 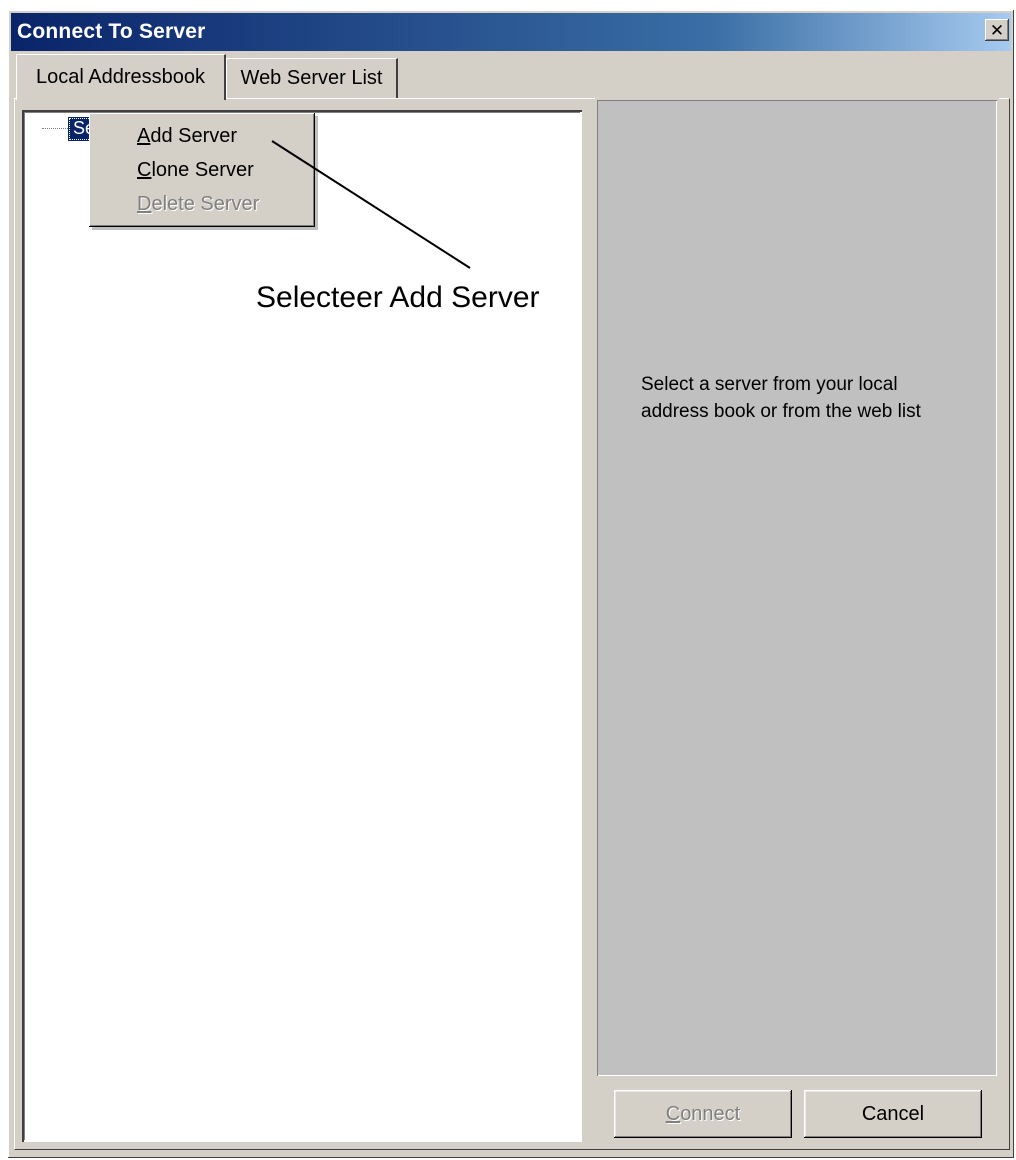 I want to click on title-bar: Connect To Server ✕, so click(x=511, y=32).